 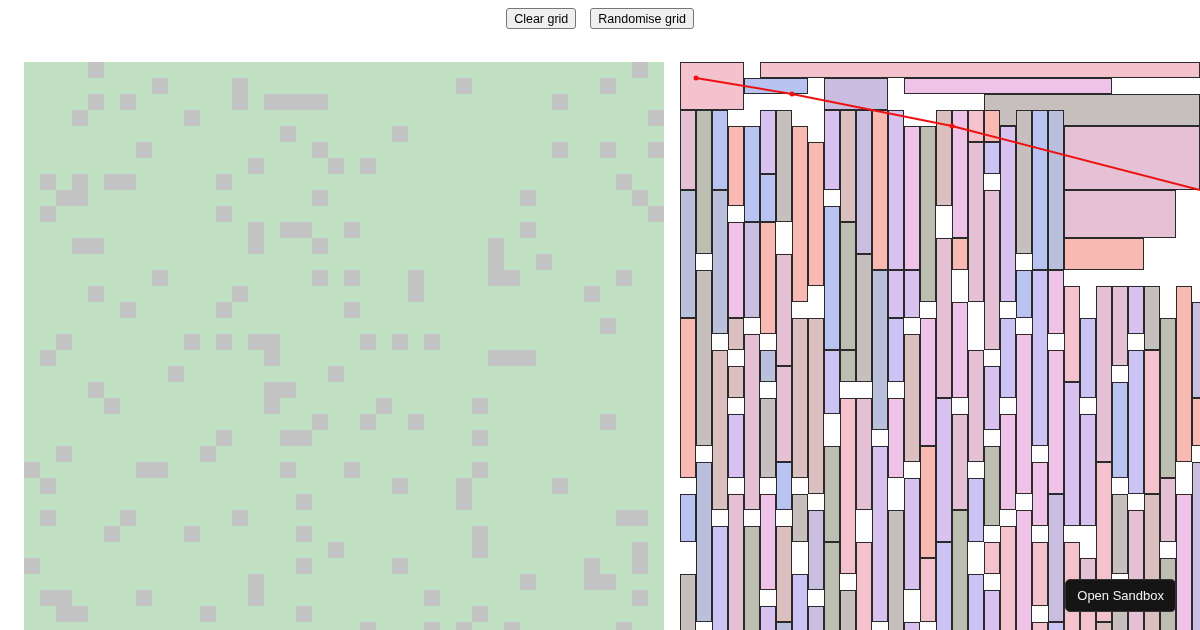 What do you see at coordinates (1120, 595) in the screenshot?
I see `open-sandbox-button: Open Sandbox` at bounding box center [1120, 595].